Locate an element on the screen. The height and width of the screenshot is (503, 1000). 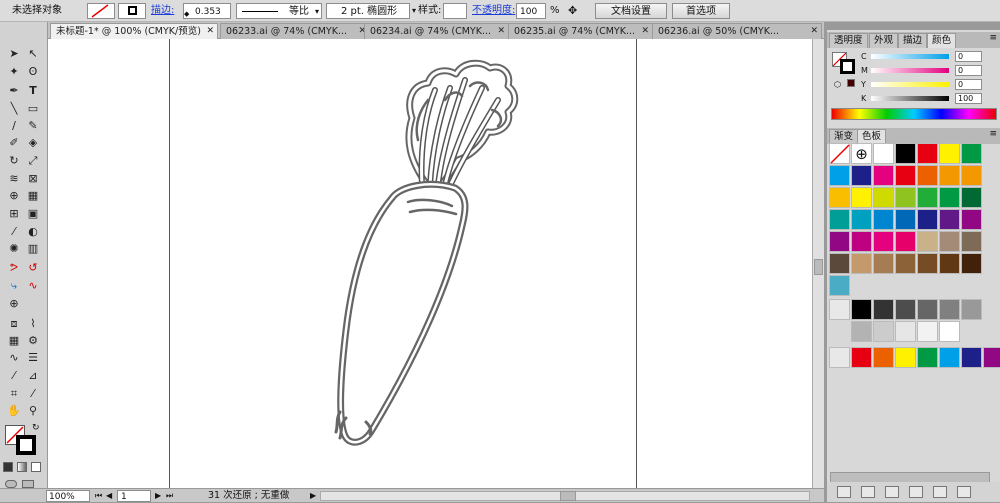
eyedropper-2-icon: ⁄ is located at coordinates (14, 376).